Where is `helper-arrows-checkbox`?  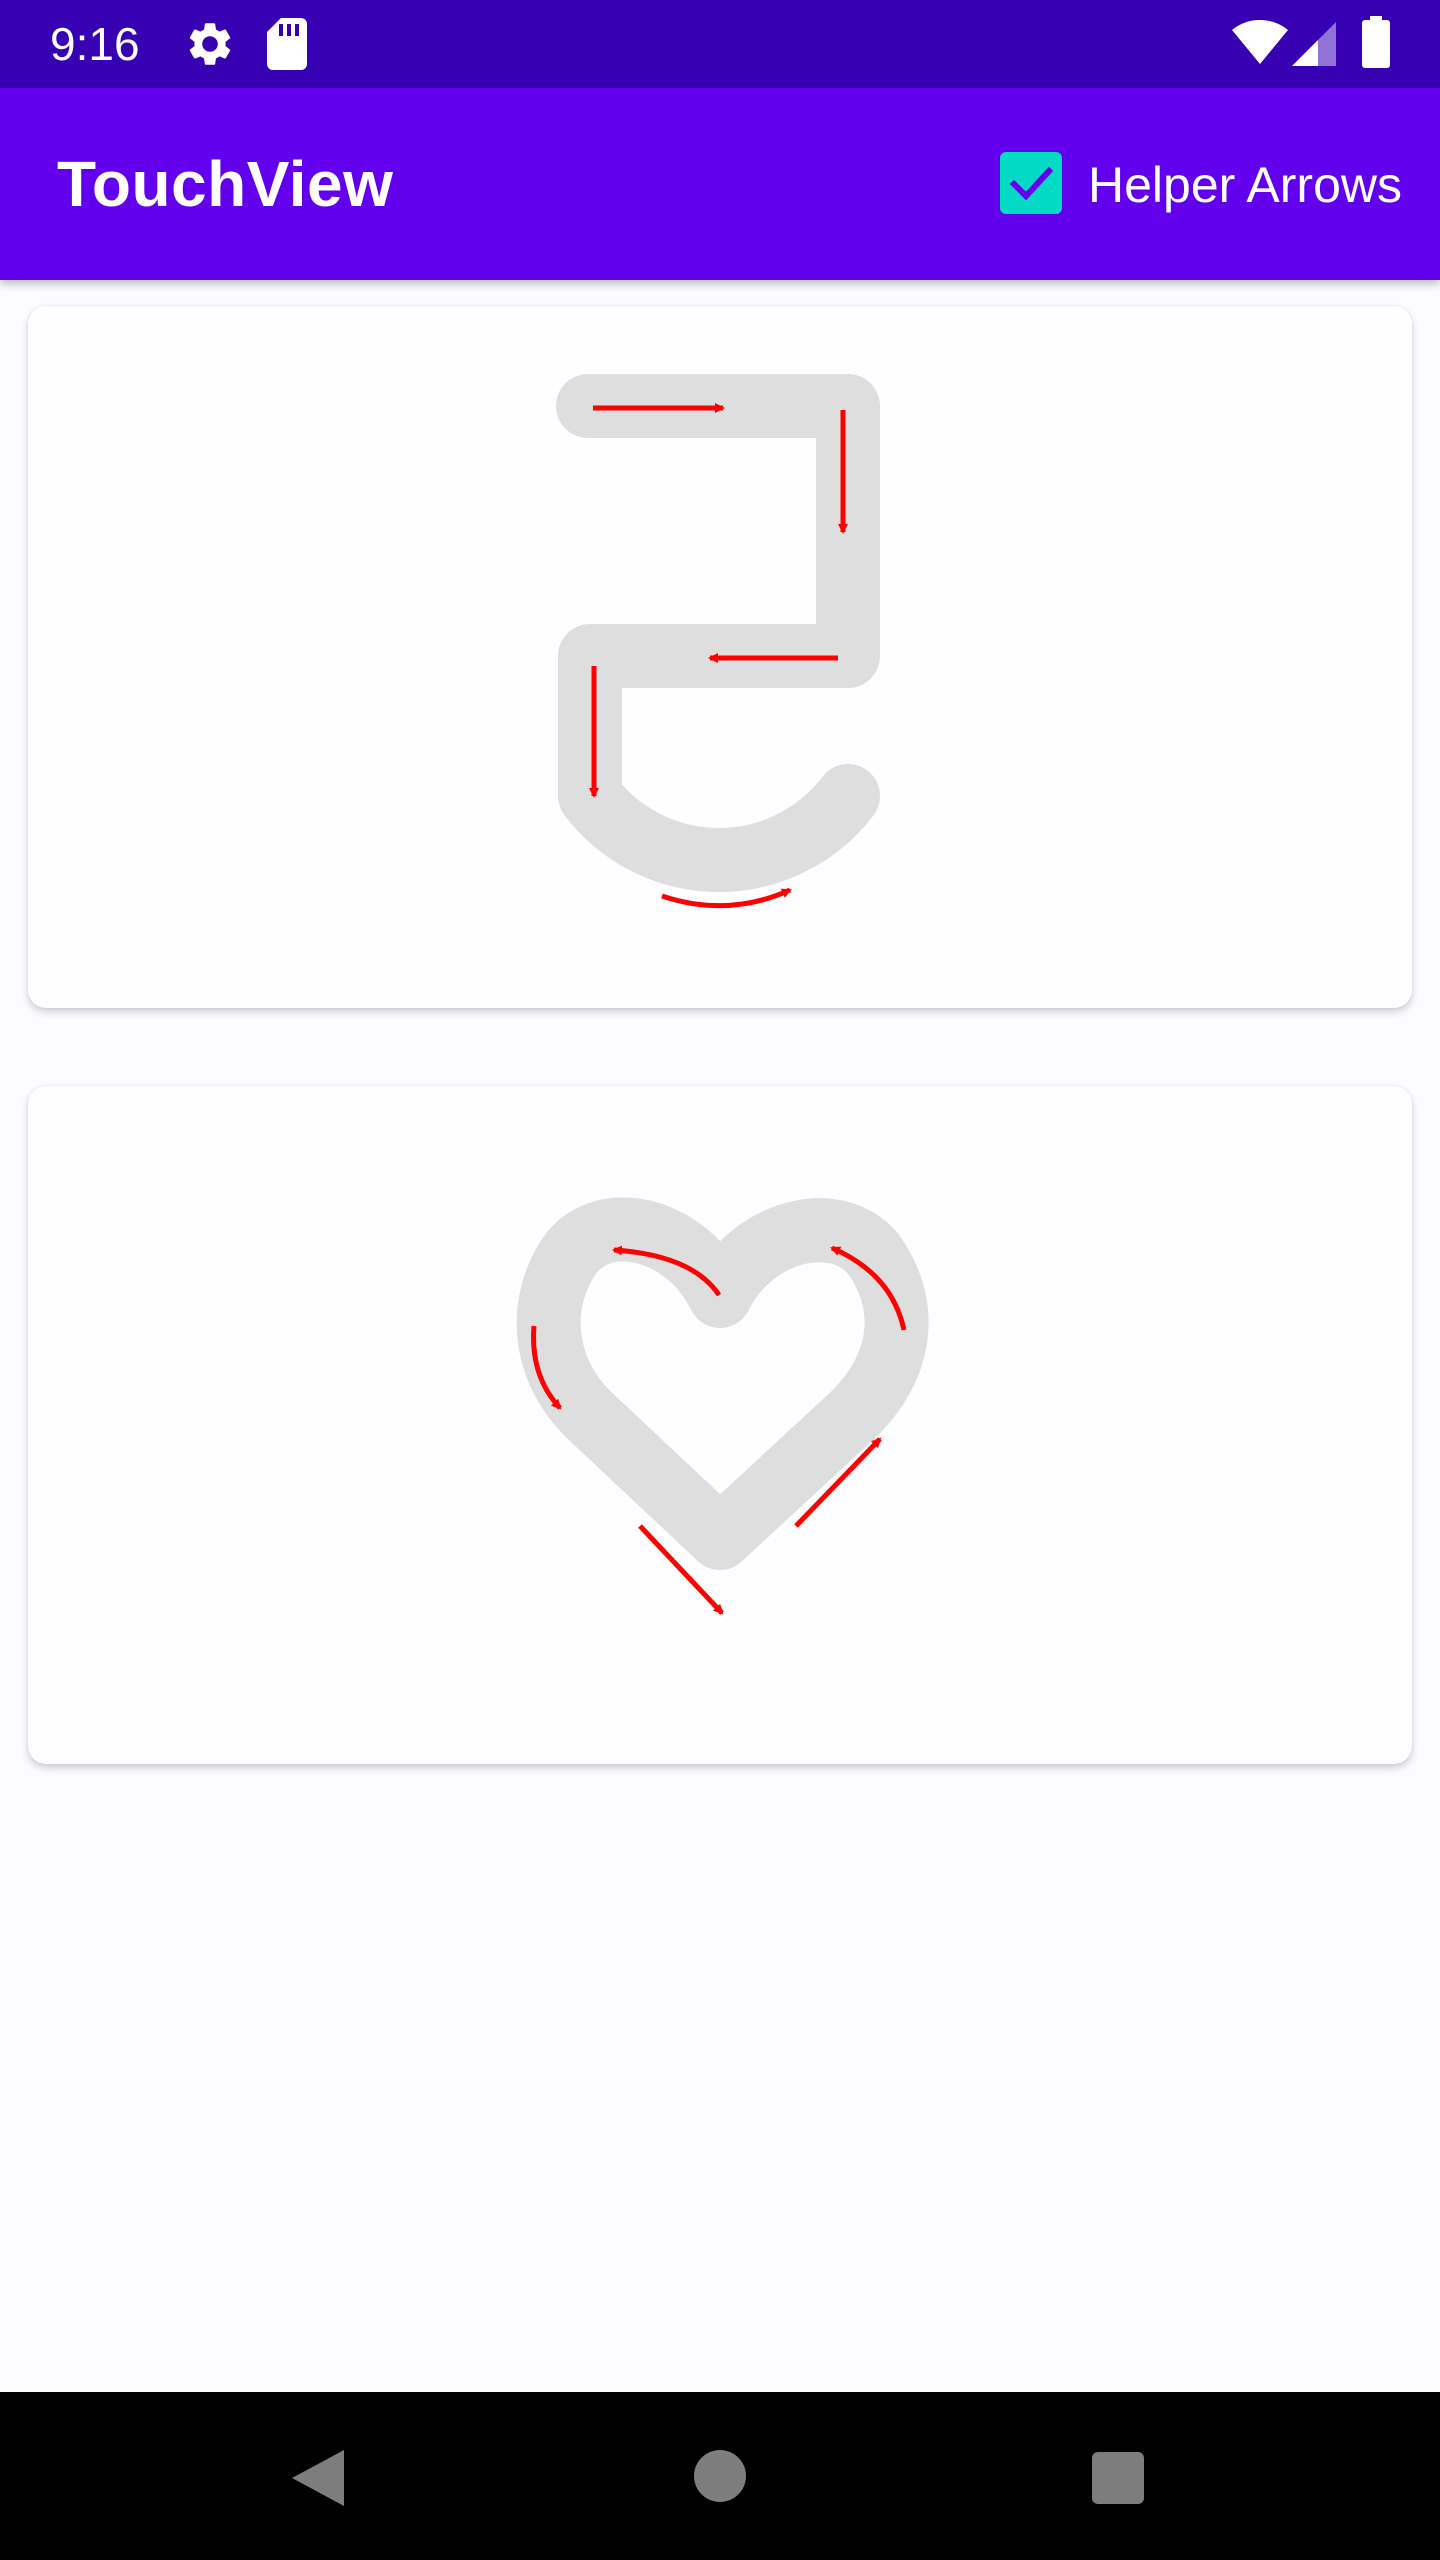
helper-arrows-checkbox is located at coordinates (1031, 183).